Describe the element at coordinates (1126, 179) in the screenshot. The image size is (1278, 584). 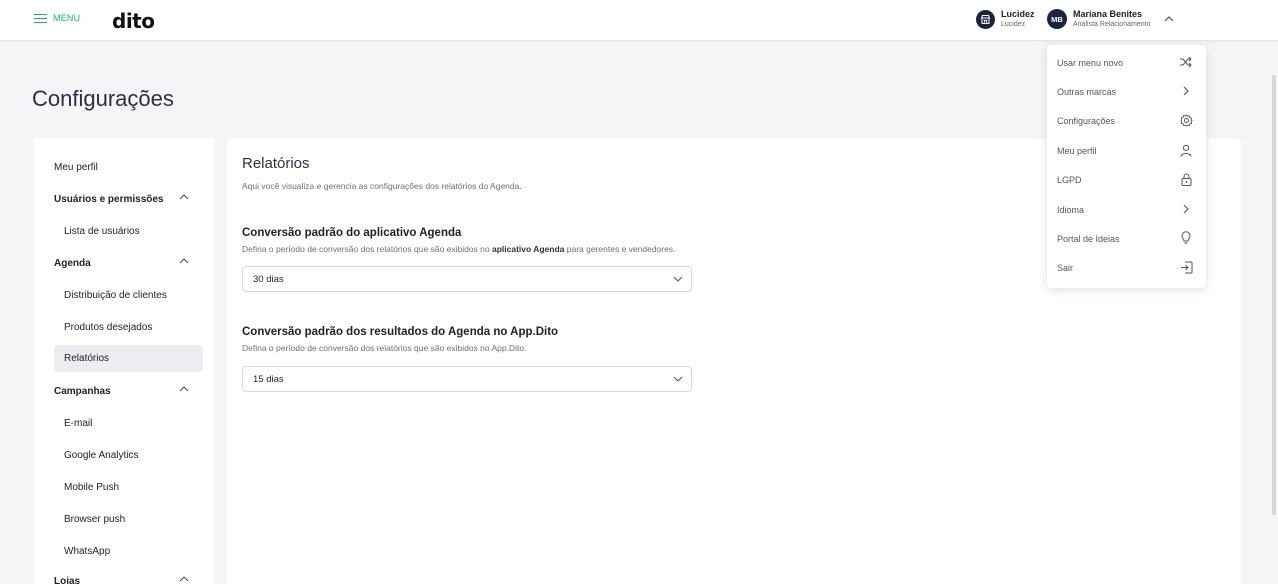
I see `menu-item-lgpd: LGPD` at that location.